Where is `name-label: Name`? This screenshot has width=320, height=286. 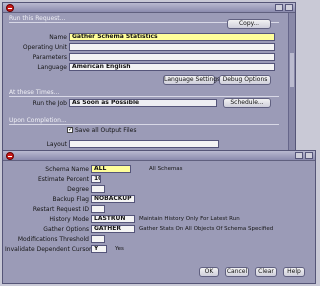 name-label: Name is located at coordinates (58, 37).